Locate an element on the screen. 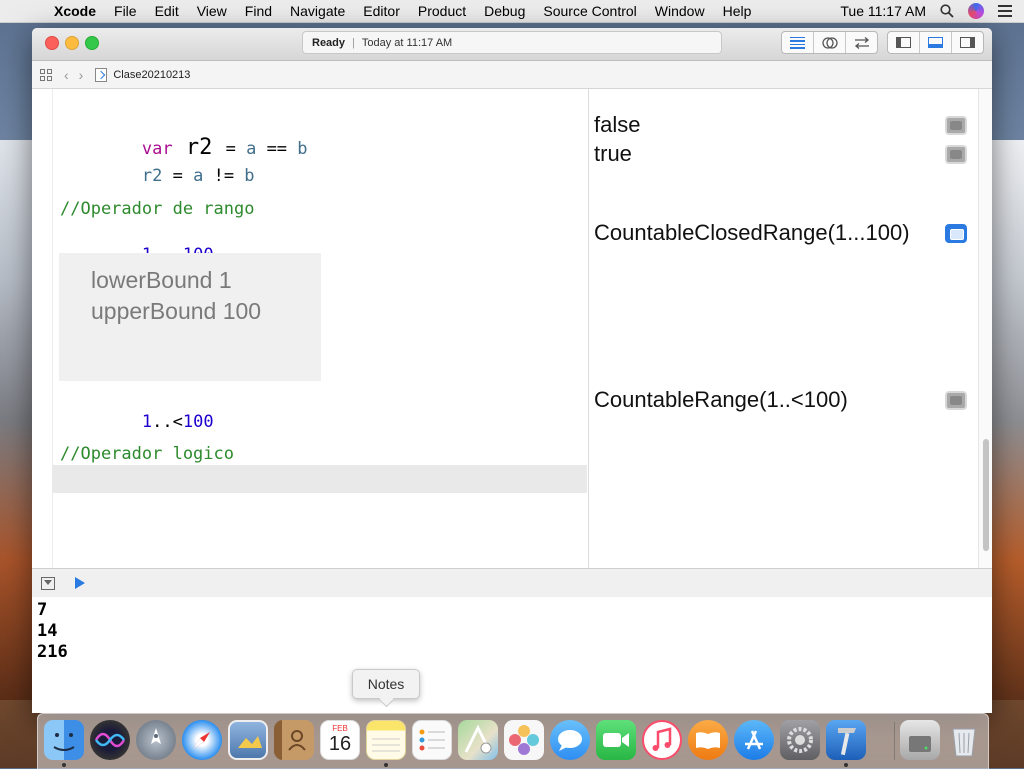 This screenshot has width=1024, height=769. code-comment: //Operador logico is located at coordinates (147, 454).